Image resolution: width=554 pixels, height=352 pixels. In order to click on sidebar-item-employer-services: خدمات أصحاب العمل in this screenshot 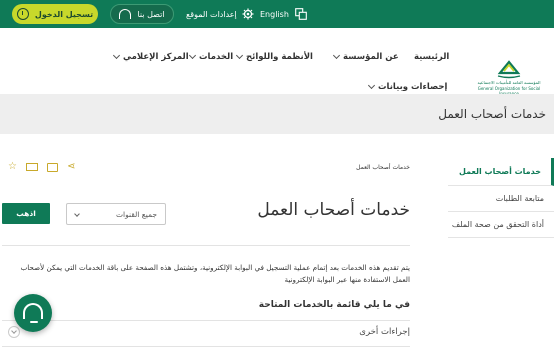, I will do `click(501, 172)`.